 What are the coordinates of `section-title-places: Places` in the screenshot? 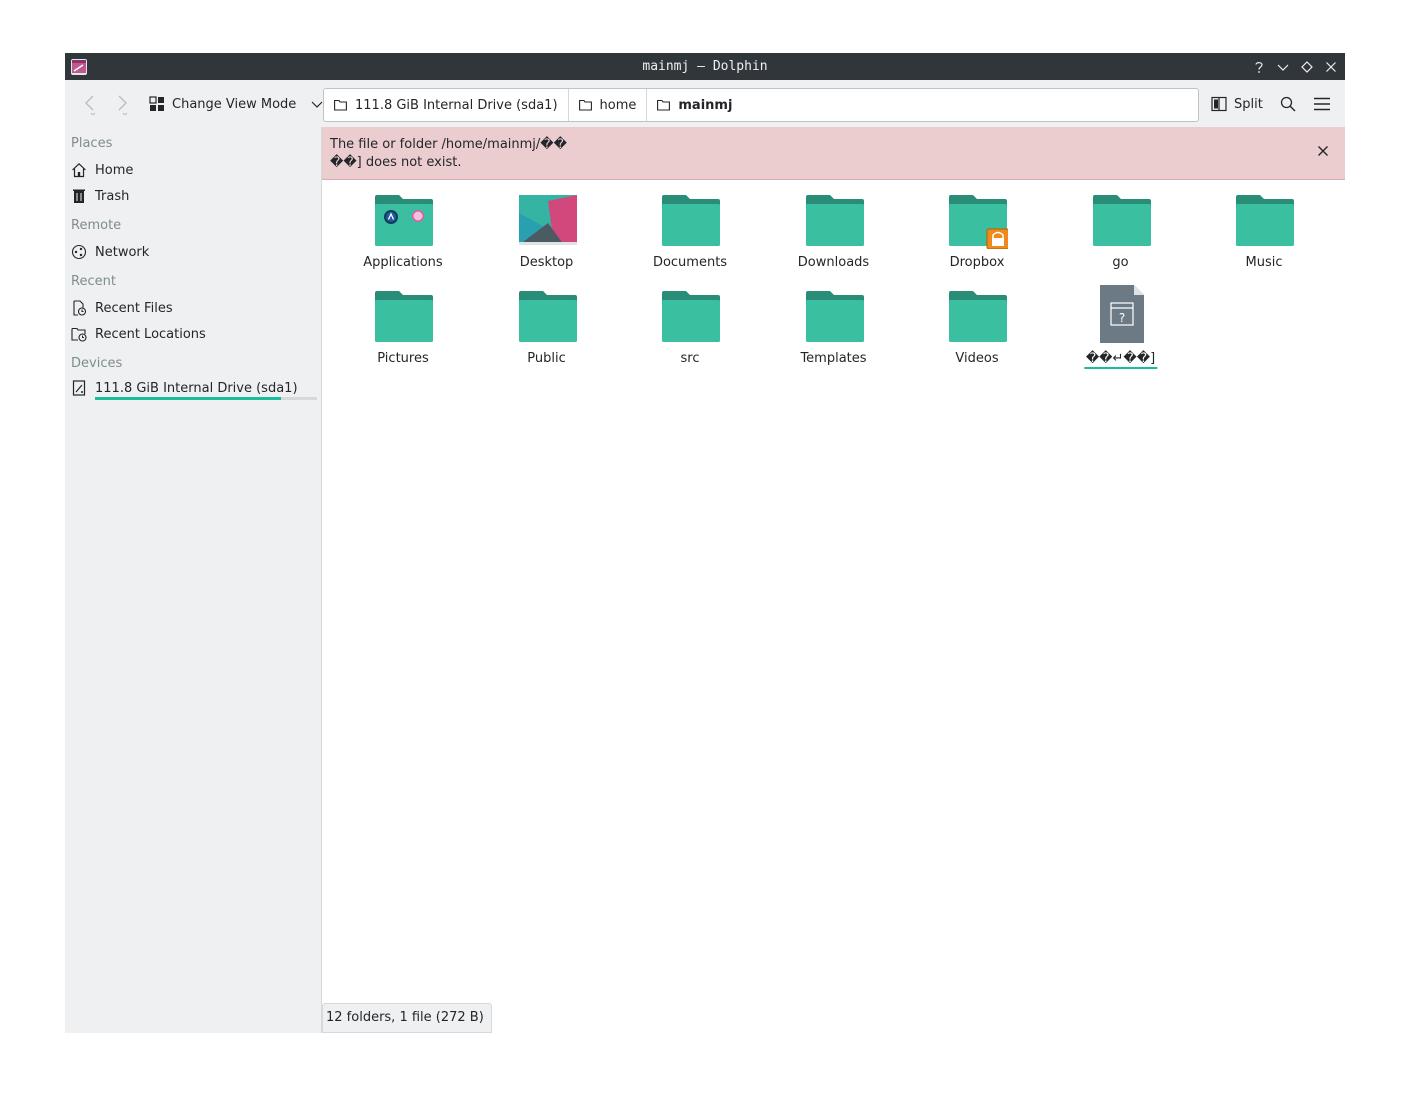 It's located at (92, 143).